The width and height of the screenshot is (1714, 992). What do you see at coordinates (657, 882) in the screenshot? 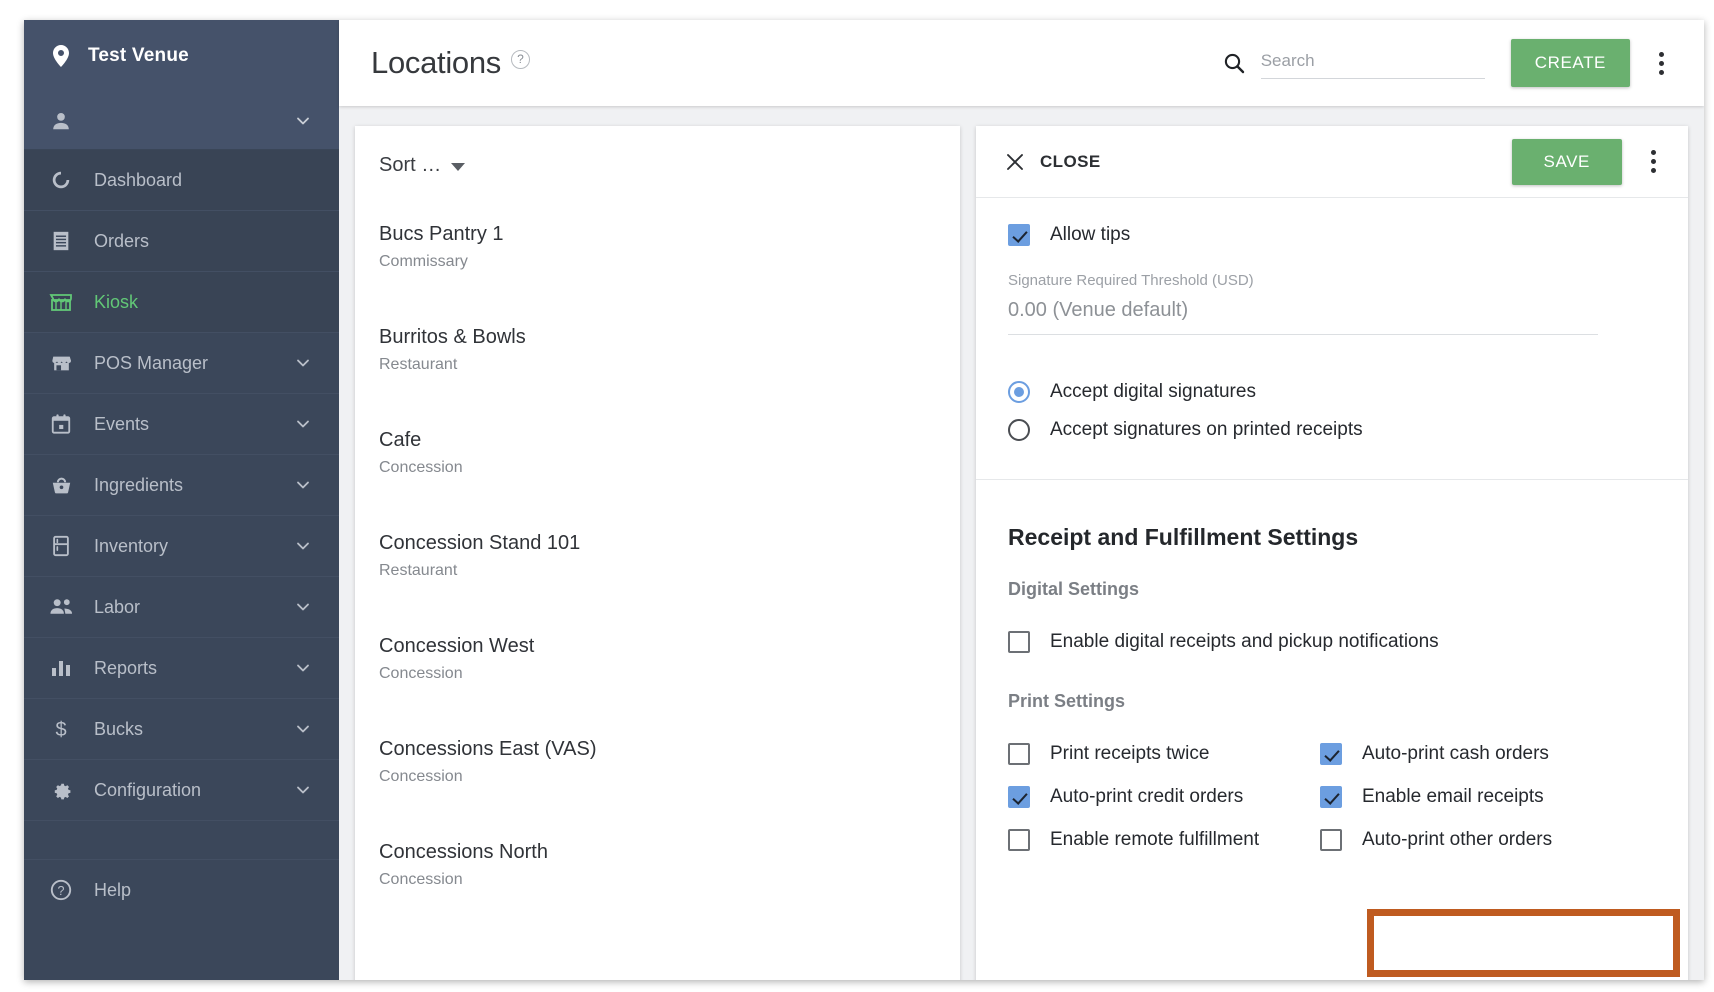
I see `list-item: Concessions North Concession` at bounding box center [657, 882].